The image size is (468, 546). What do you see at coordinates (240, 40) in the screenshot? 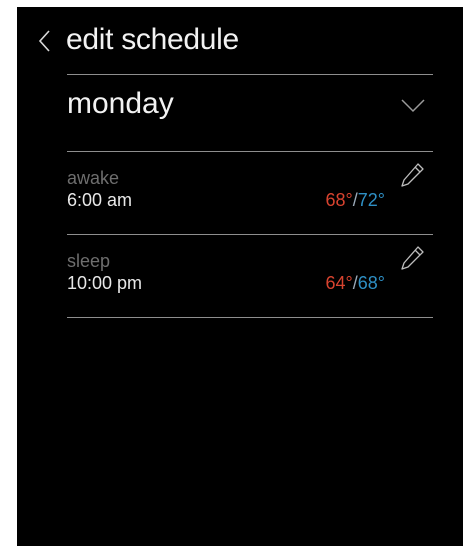
I see `header: edit schedule` at bounding box center [240, 40].